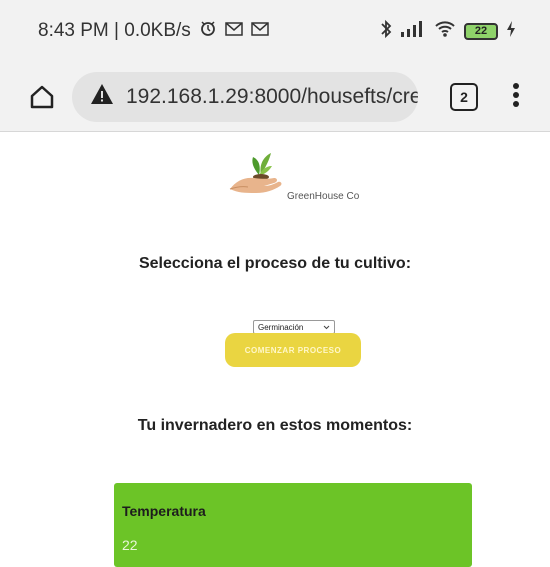 The image size is (550, 567). Describe the element at coordinates (260, 173) in the screenshot. I see `plant-hand-logo` at that location.